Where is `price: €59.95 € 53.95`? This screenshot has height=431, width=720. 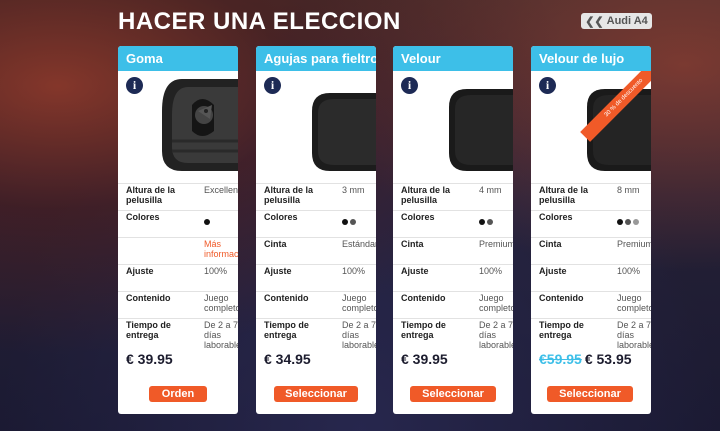 price: €59.95 € 53.95 is located at coordinates (585, 359).